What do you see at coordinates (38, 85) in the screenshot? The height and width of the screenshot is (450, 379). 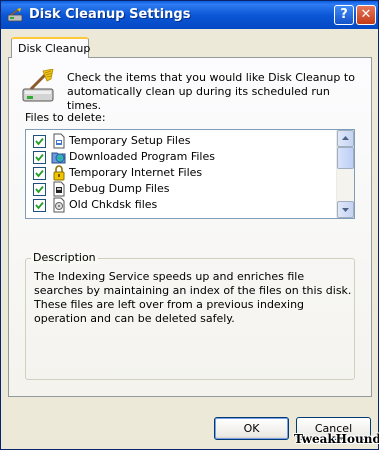 I see `broom-drive-icon` at bounding box center [38, 85].